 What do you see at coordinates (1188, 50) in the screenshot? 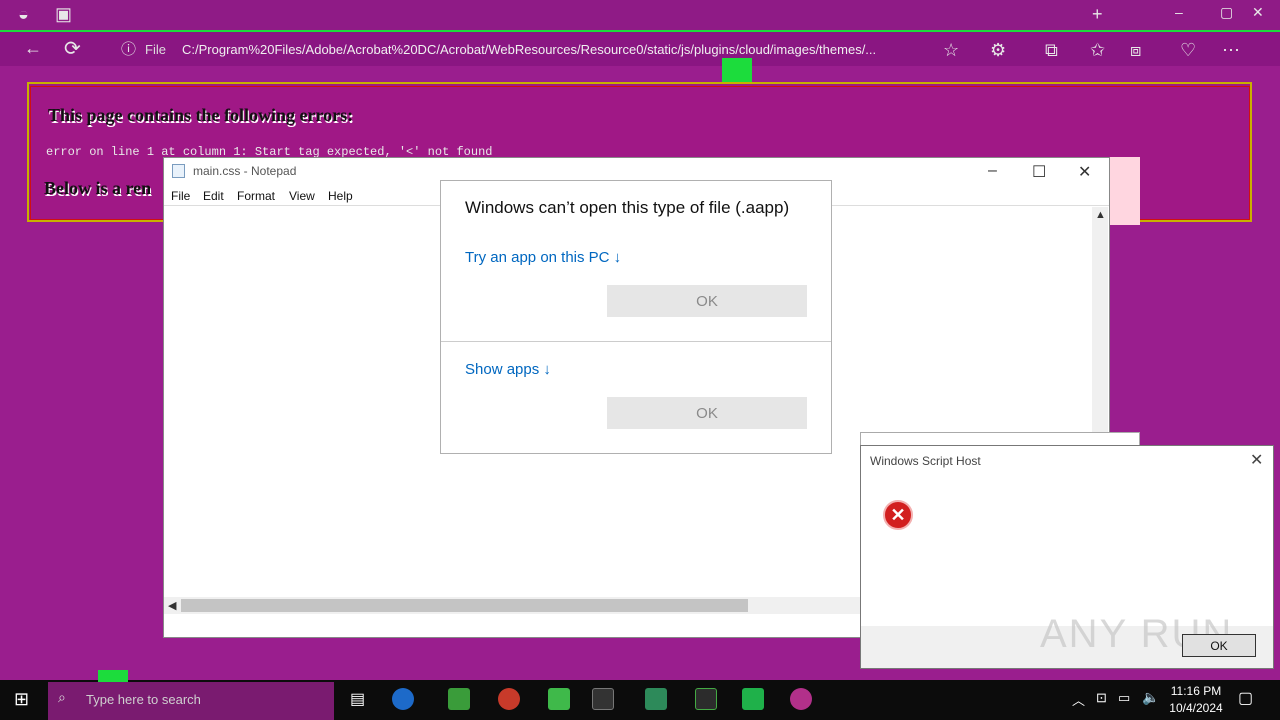
I see `browser-essentials-icon: ♡` at bounding box center [1188, 50].